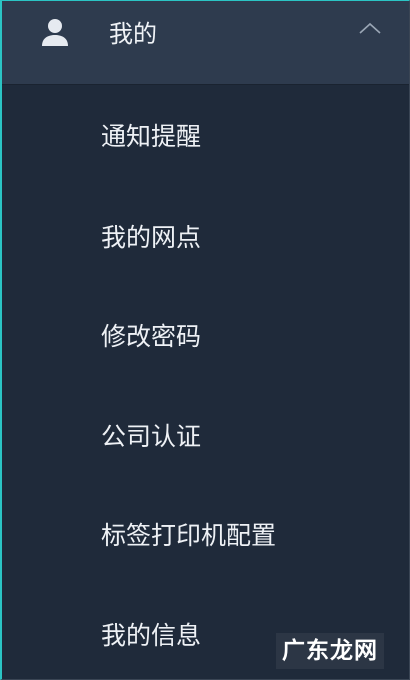 This screenshot has width=410, height=680. I want to click on user-icon, so click(55, 32).